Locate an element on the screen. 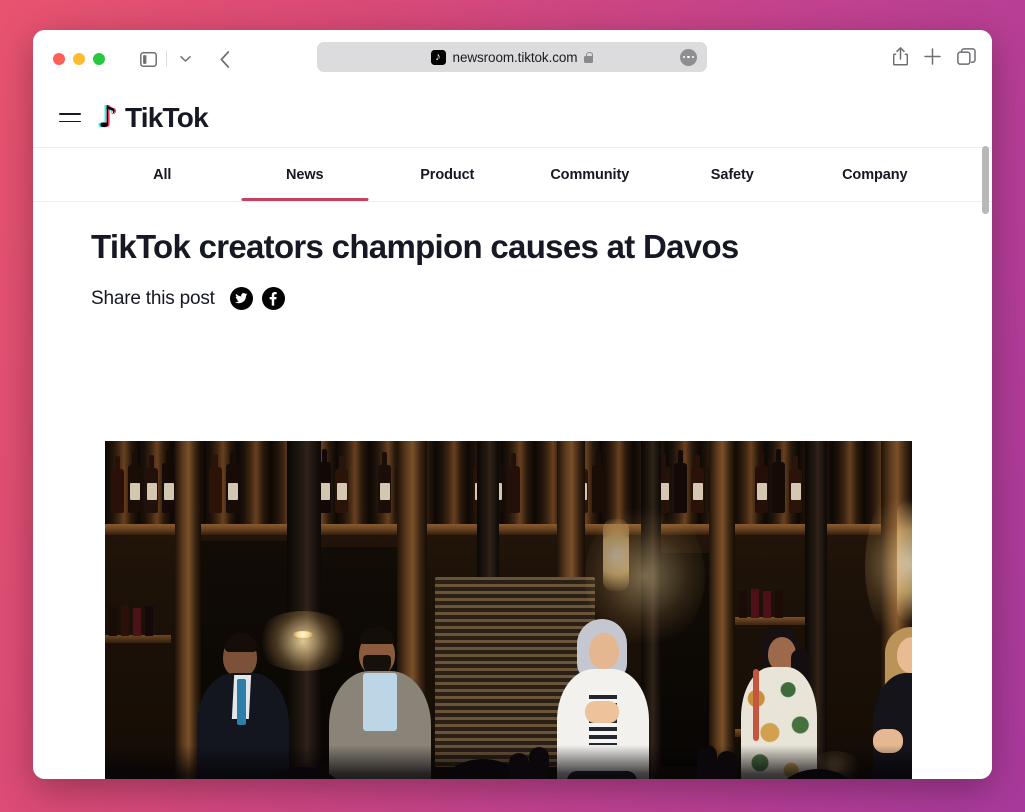  window-controls is located at coordinates (79, 59).